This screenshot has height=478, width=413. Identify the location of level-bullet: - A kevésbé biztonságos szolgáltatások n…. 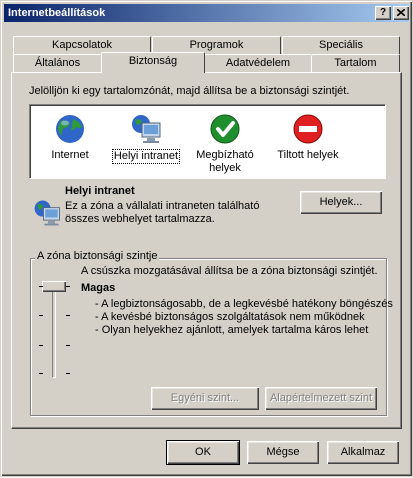
(230, 317).